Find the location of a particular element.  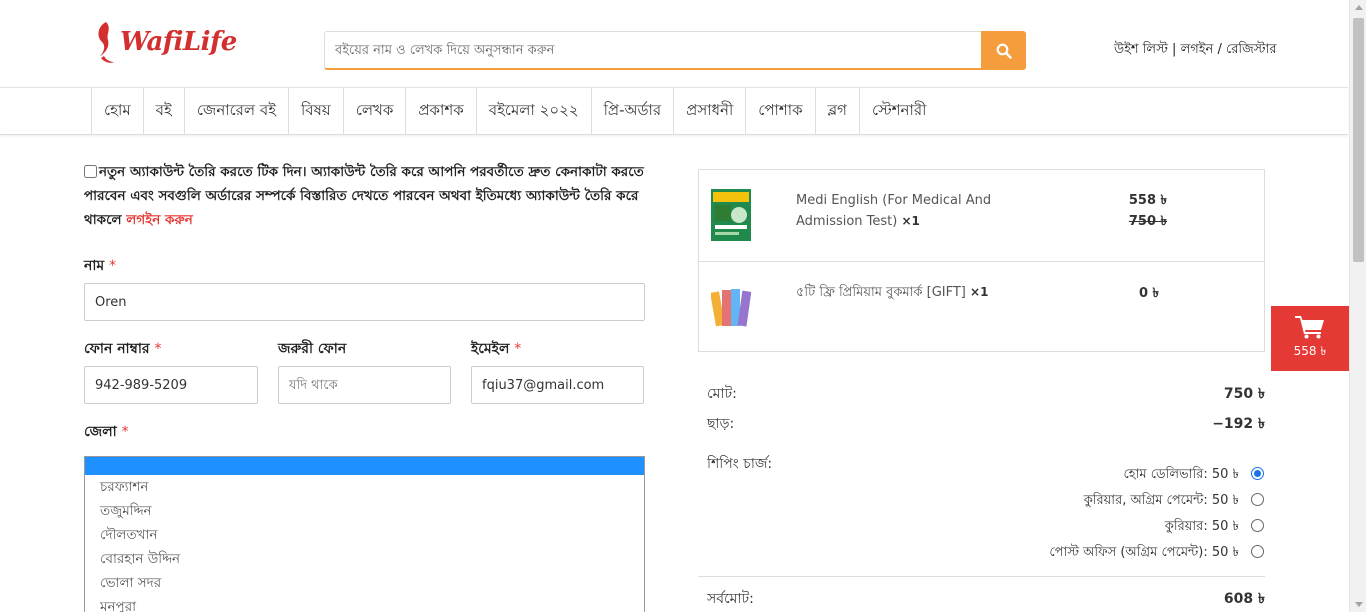

nav-item-publishers: প্রকাশক is located at coordinates (440, 111).